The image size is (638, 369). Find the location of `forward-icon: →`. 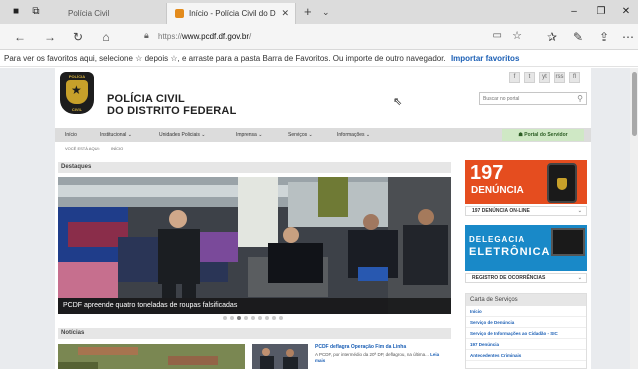

forward-icon: → is located at coordinates (50, 37).